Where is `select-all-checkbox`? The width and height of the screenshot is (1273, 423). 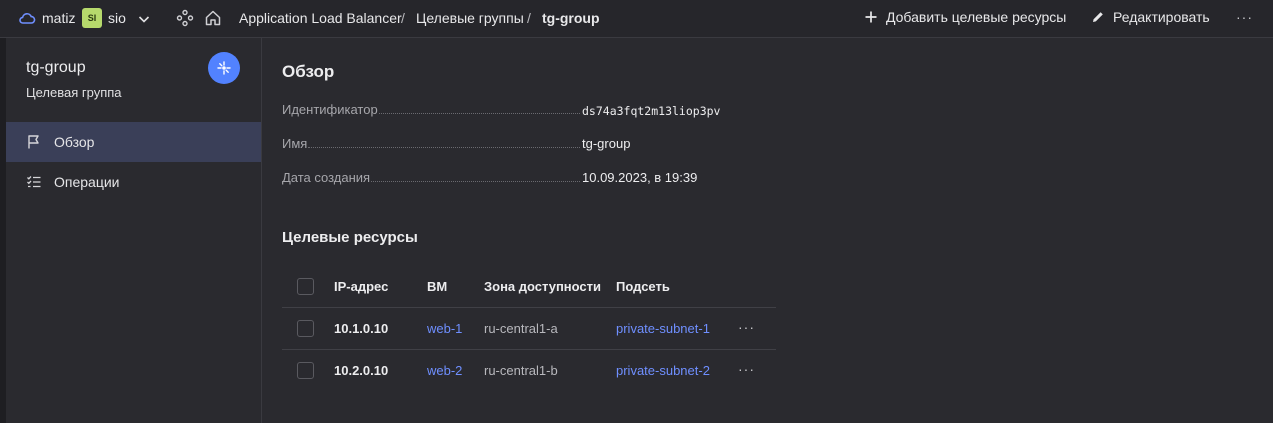 select-all-checkbox is located at coordinates (305, 286).